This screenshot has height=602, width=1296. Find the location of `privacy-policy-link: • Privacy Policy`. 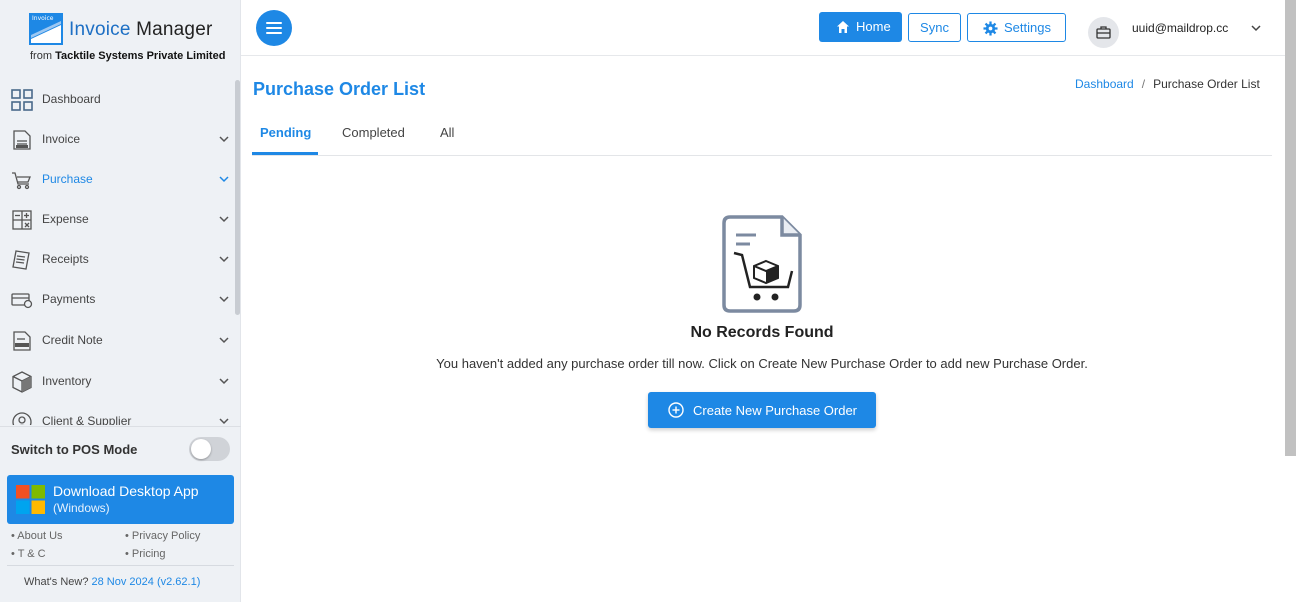

privacy-policy-link: • Privacy Policy is located at coordinates (162, 536).